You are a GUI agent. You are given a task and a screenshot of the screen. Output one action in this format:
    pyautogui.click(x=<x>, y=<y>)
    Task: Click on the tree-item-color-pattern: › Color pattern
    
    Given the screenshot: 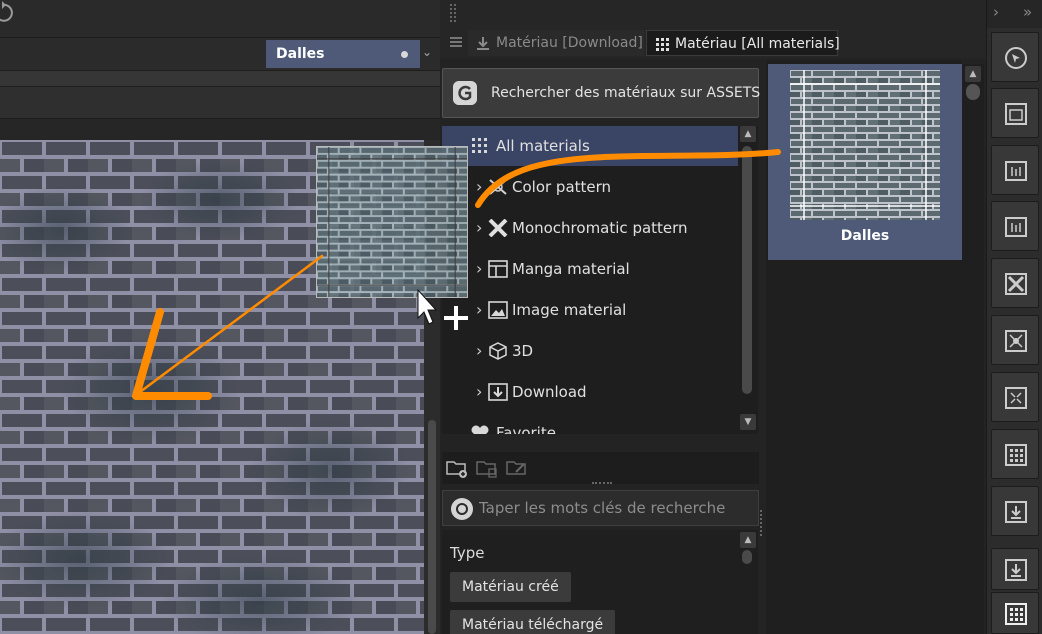 What is the action you would take?
    pyautogui.click(x=590, y=187)
    